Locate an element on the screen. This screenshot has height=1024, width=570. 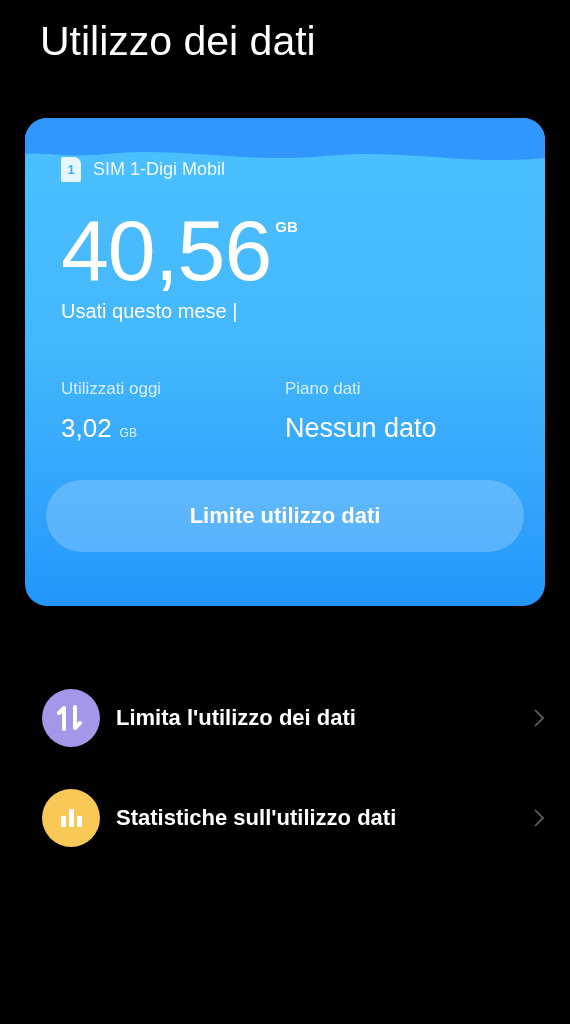
menu-item: Statistiche sull'utilizzo dati is located at coordinates (285, 818).